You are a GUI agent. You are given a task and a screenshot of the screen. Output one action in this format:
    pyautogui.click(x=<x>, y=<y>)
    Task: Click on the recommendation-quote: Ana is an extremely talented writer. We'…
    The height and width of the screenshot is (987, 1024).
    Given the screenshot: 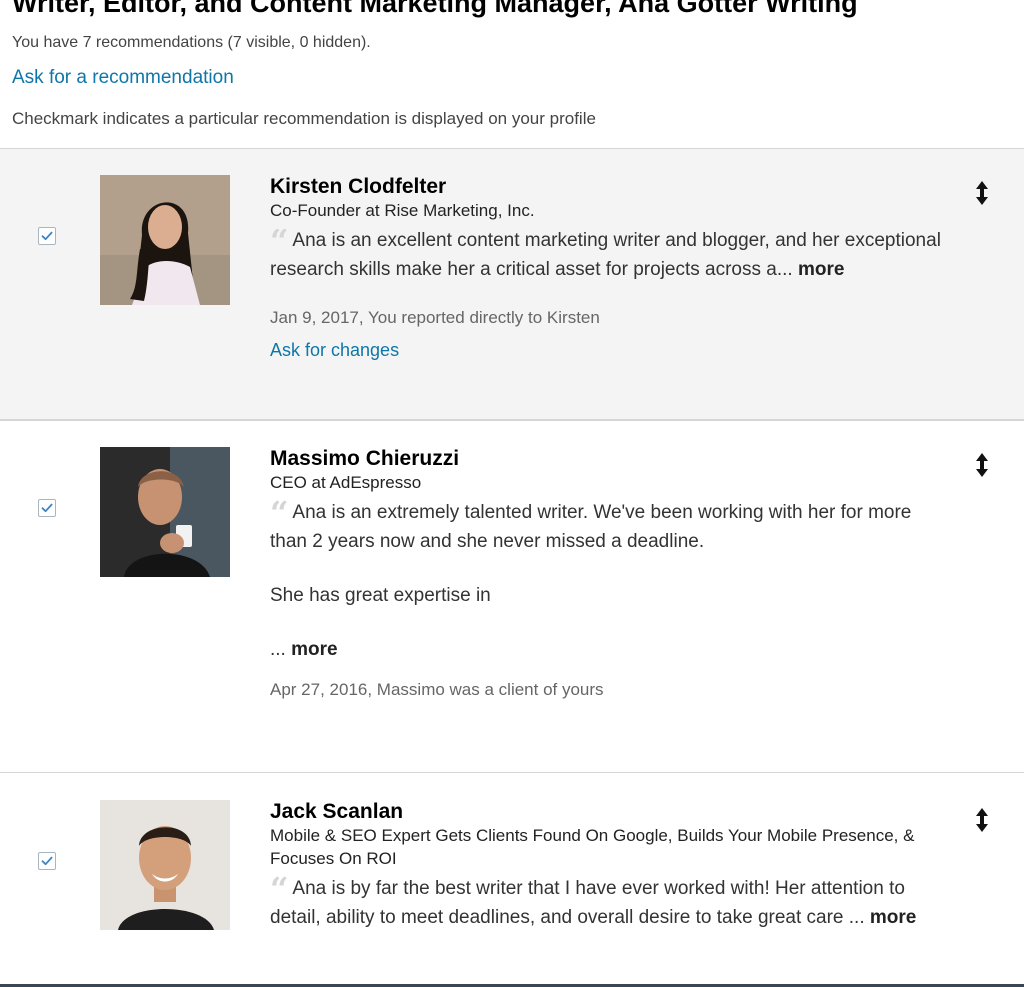 What is the action you would take?
    pyautogui.click(x=591, y=527)
    